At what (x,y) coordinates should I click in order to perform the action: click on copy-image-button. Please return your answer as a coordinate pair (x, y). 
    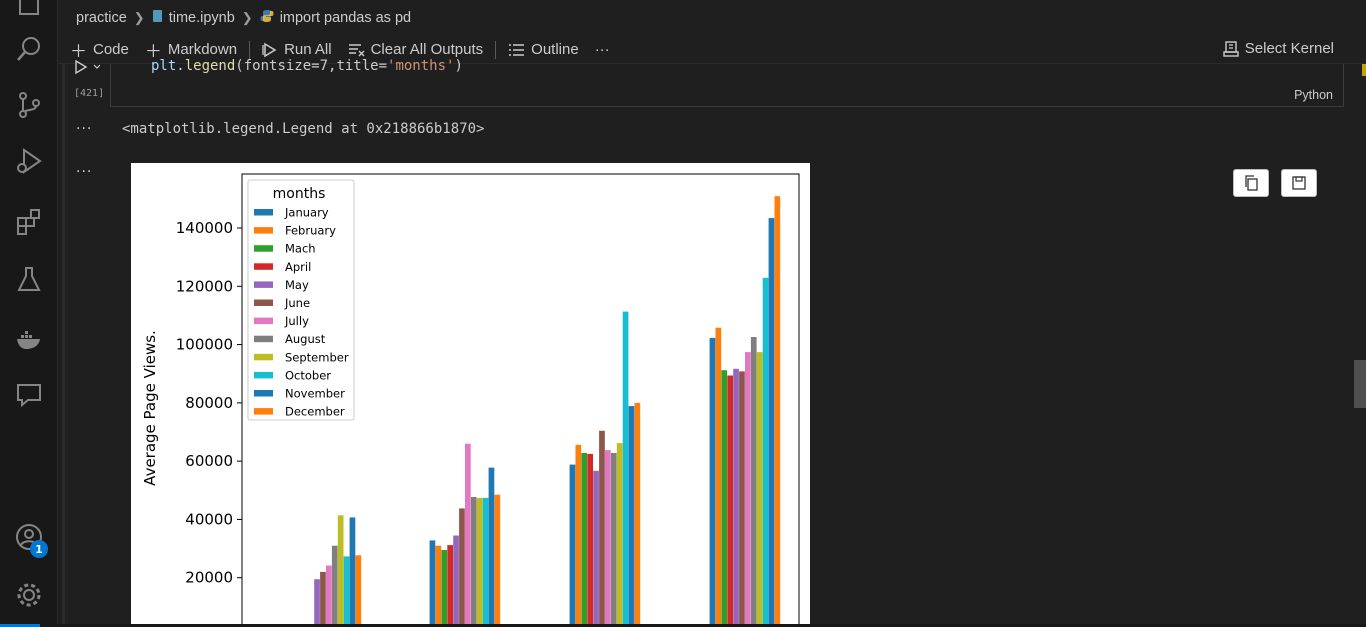
    Looking at the image, I should click on (1251, 183).